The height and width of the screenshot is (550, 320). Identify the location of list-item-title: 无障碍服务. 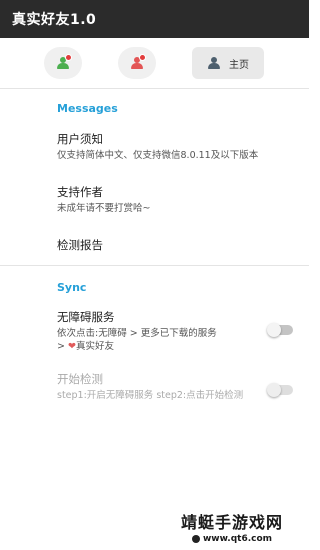
(86, 317).